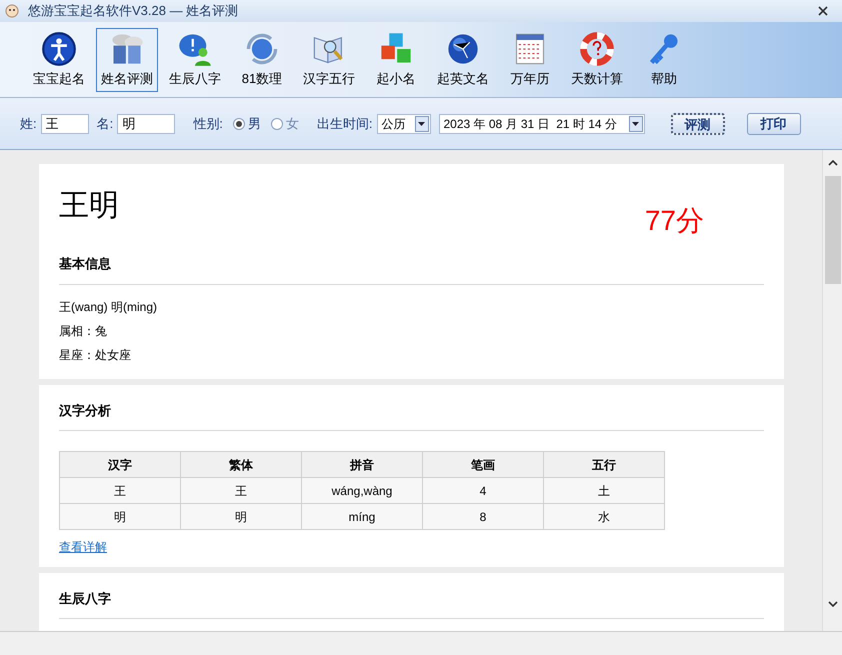 This screenshot has height=655, width=842. I want to click on calendar-dropdown: 公历, so click(403, 124).